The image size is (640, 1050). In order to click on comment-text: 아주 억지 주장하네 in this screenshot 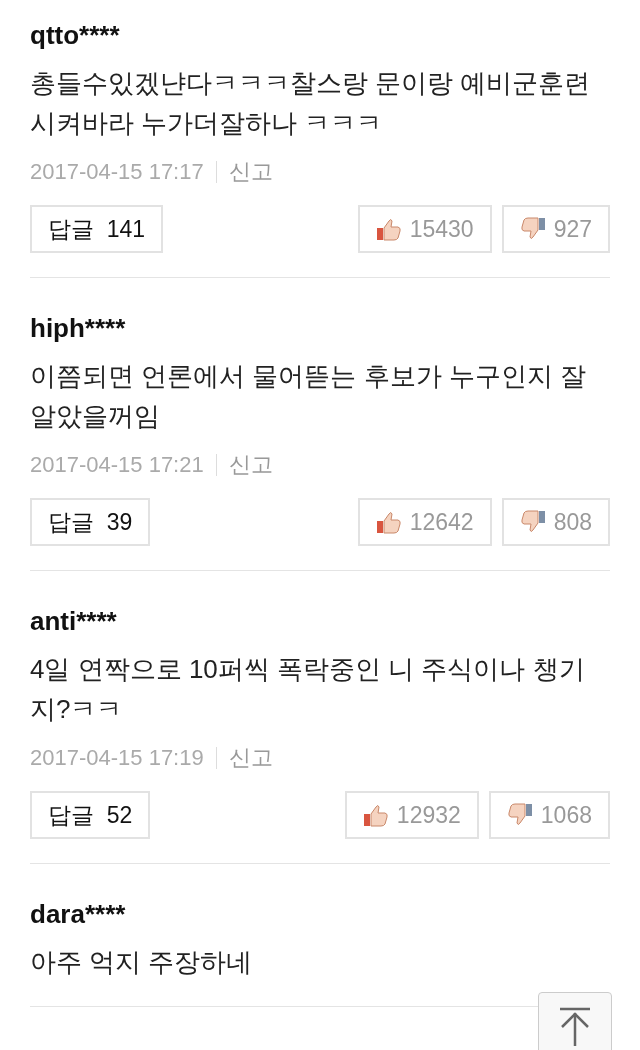, I will do `click(142, 962)`.